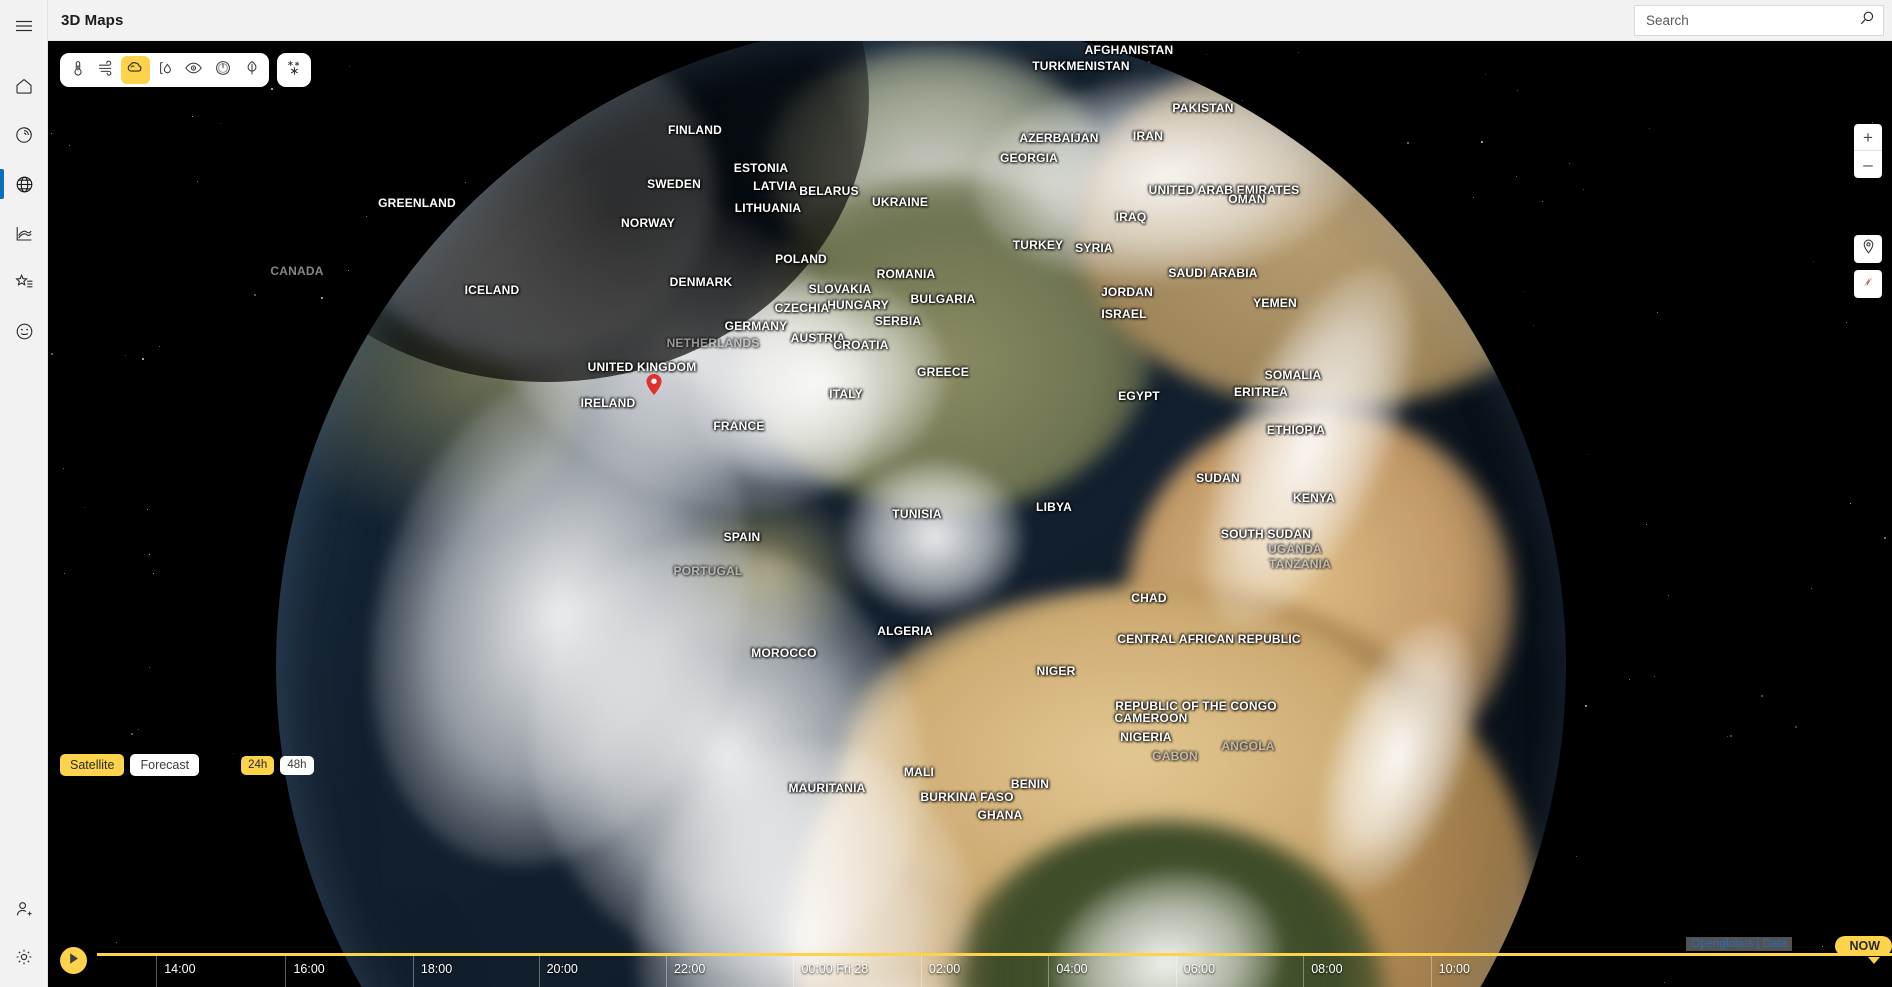 This screenshot has width=1892, height=987. Describe the element at coordinates (835, 969) in the screenshot. I see `timeline-tick-label: 00:00 Fri 28` at that location.